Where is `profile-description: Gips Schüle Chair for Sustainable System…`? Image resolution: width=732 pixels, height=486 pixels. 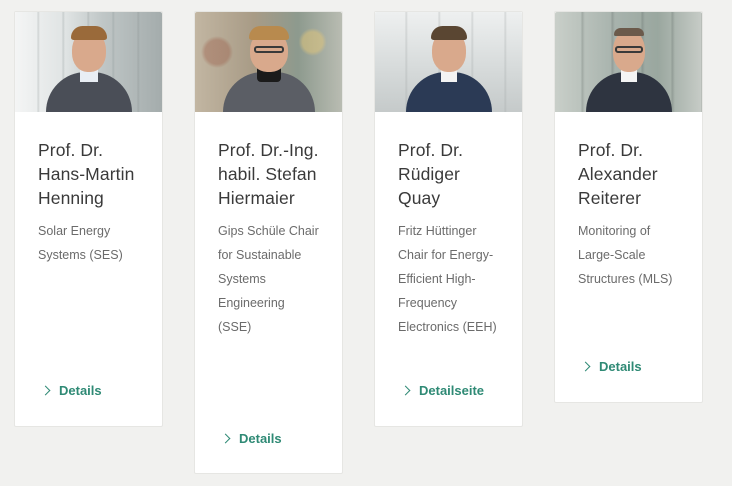
profile-description: Gips Schüle Chair for Sustainable System… is located at coordinates (268, 279).